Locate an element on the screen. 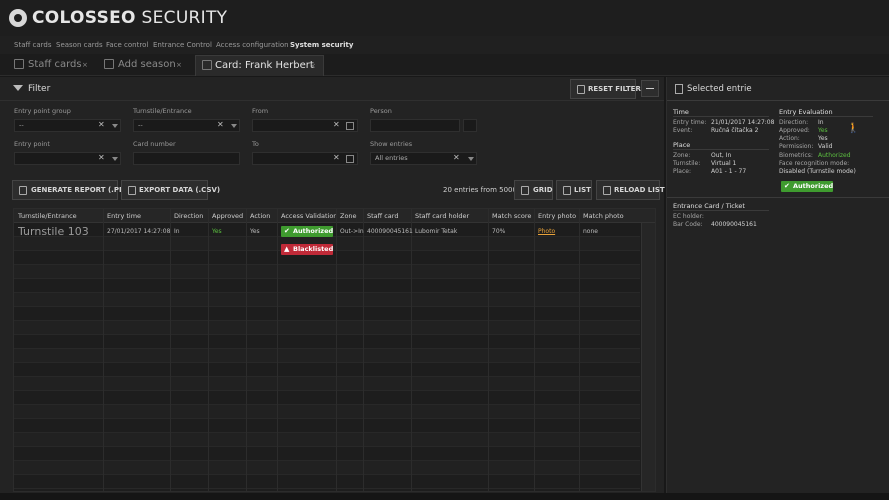  authorized-badge: ✔ Authorized is located at coordinates (307, 231).